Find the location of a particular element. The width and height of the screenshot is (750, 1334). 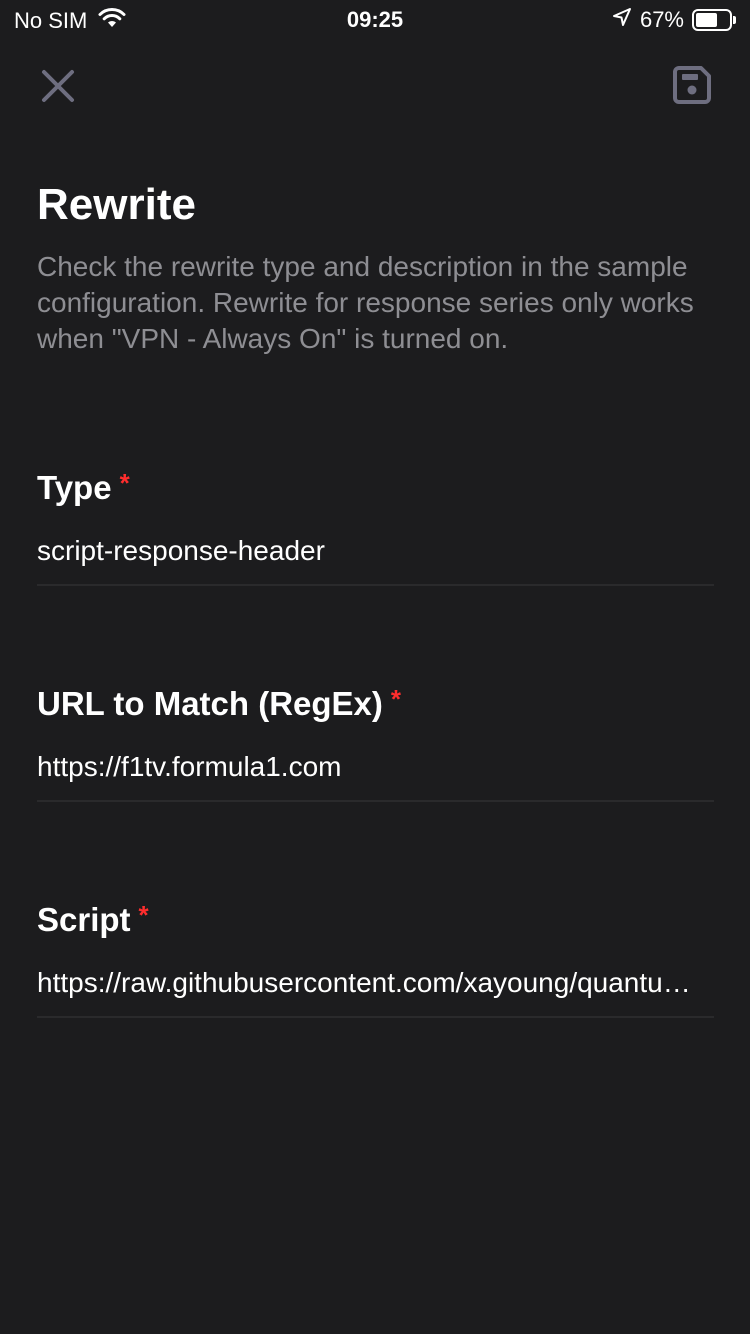

script-label-text: Script is located at coordinates (84, 919).